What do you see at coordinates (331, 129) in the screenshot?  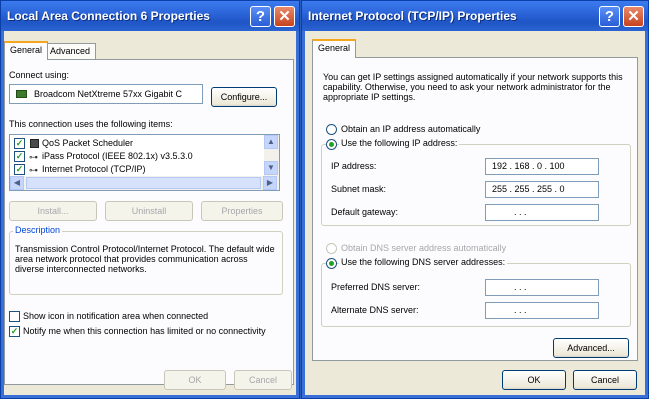 I see `obtain-ip-auto-radio` at bounding box center [331, 129].